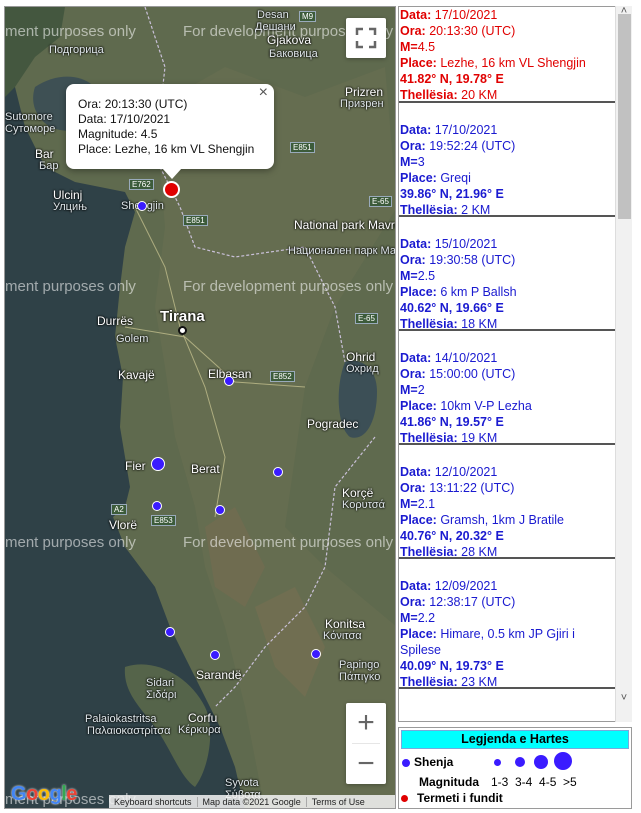 Image resolution: width=641 pixels, height=813 pixels. I want to click on legend-magnituda-label: Magnituda, so click(449, 782).